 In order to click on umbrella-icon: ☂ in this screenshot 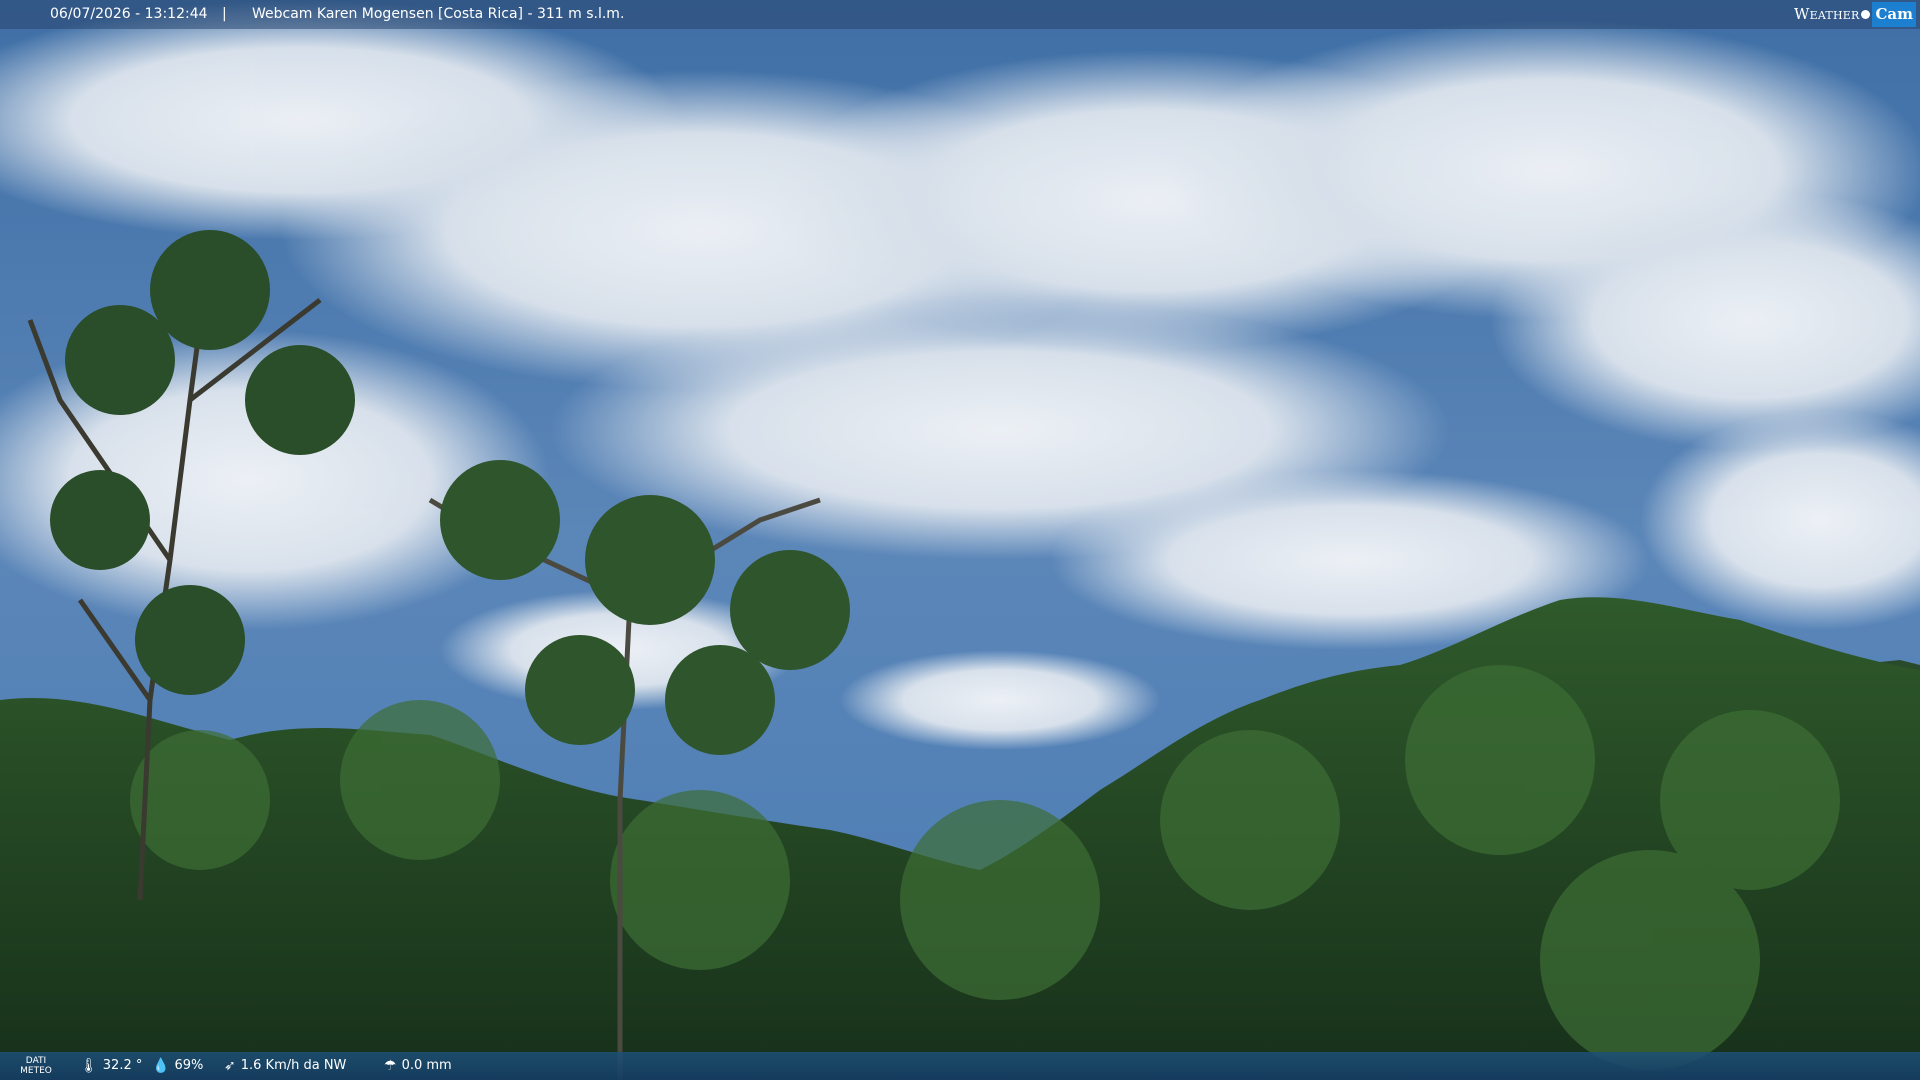, I will do `click(390, 1066)`.